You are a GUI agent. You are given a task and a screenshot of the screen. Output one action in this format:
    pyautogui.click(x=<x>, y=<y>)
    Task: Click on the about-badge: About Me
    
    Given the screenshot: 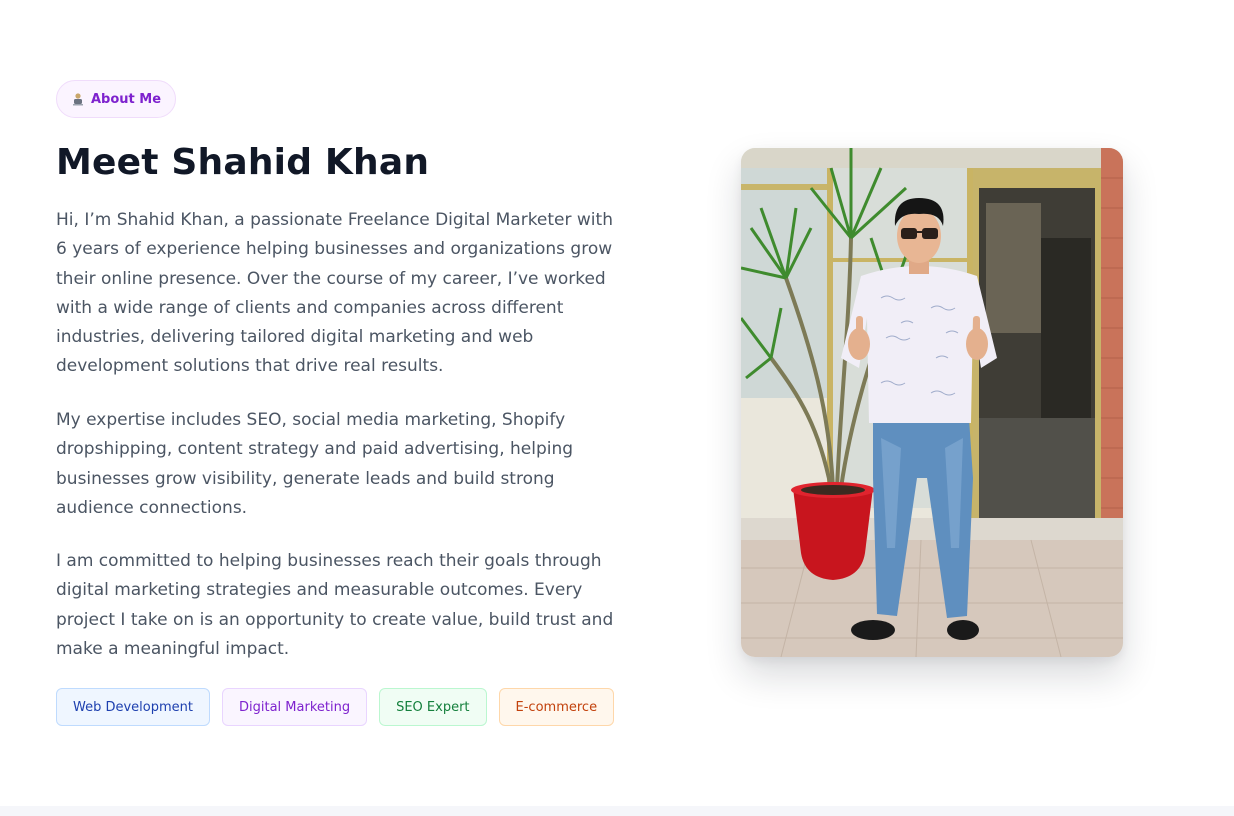 What is the action you would take?
    pyautogui.click(x=116, y=99)
    